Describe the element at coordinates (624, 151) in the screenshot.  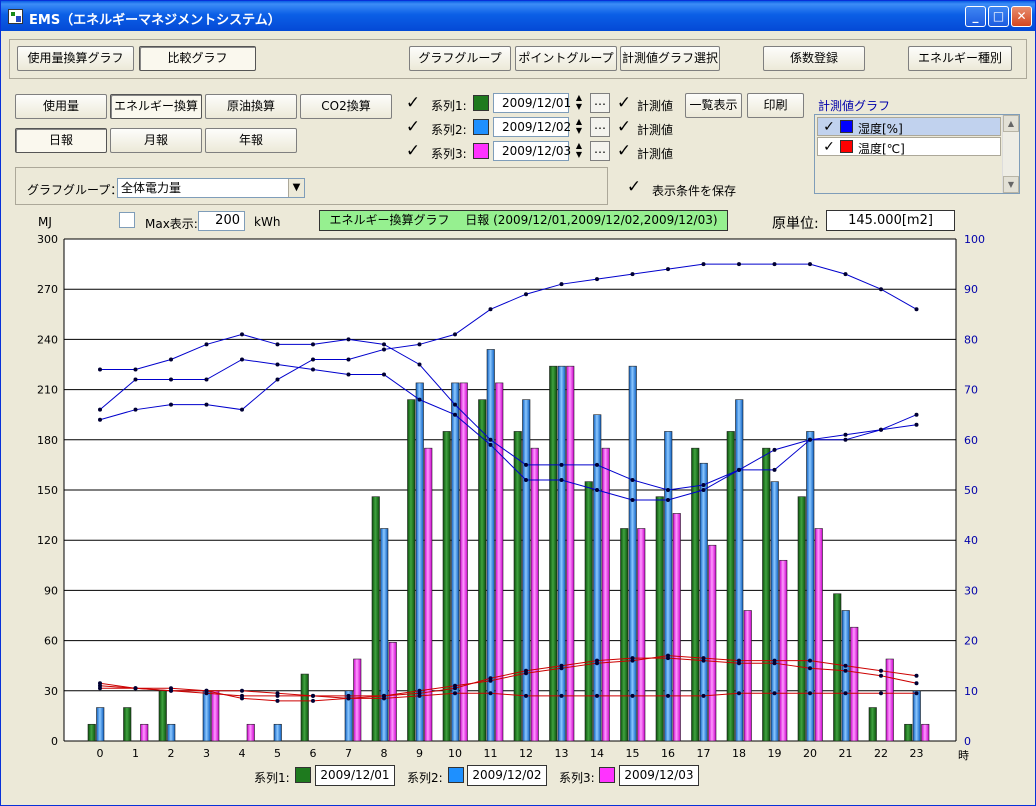
I see `series3-measure-checkbox: ✓` at that location.